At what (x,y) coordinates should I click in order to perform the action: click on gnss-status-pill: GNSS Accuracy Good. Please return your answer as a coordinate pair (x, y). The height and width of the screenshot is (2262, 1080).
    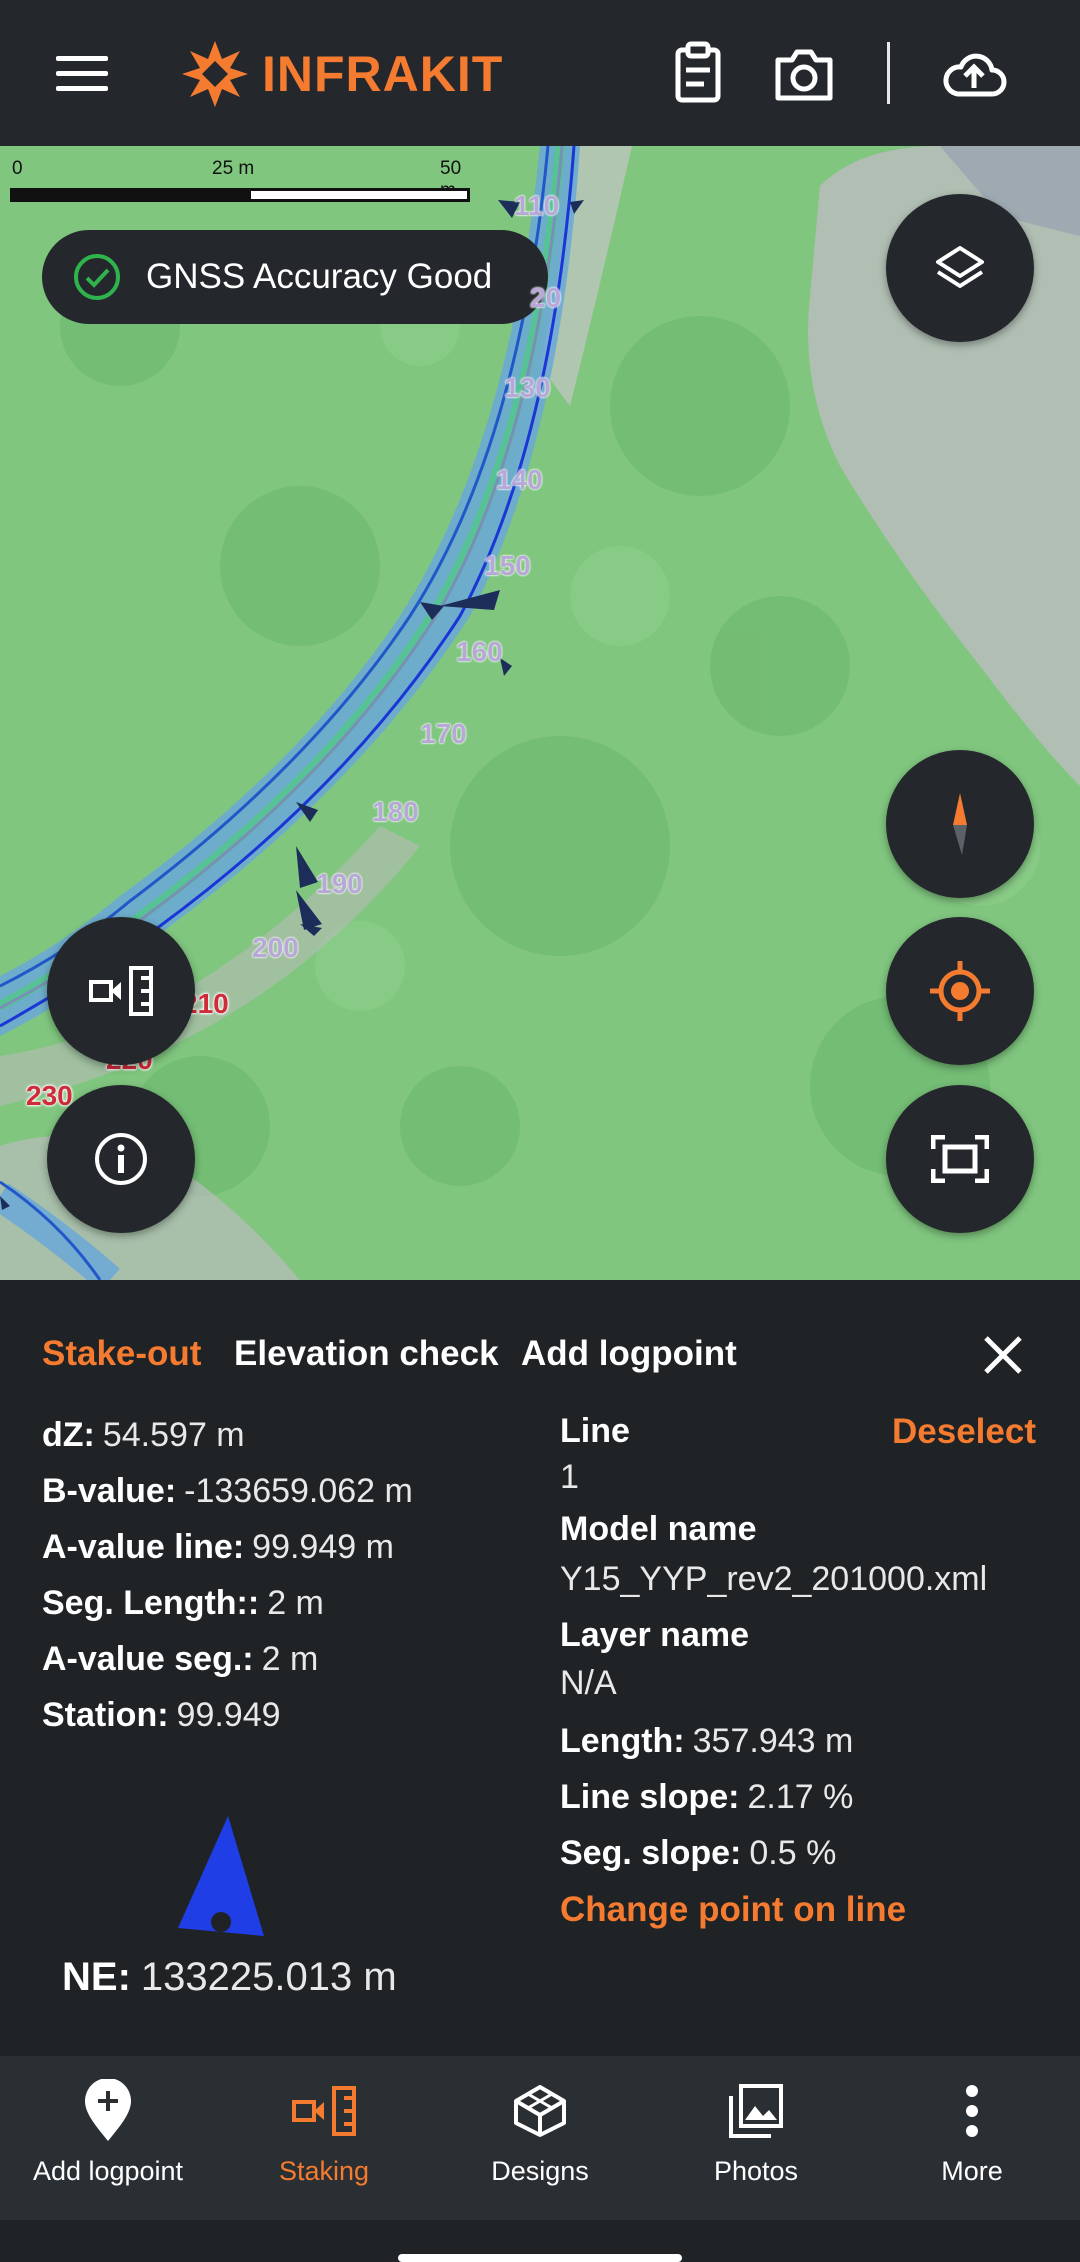
    Looking at the image, I should click on (295, 277).